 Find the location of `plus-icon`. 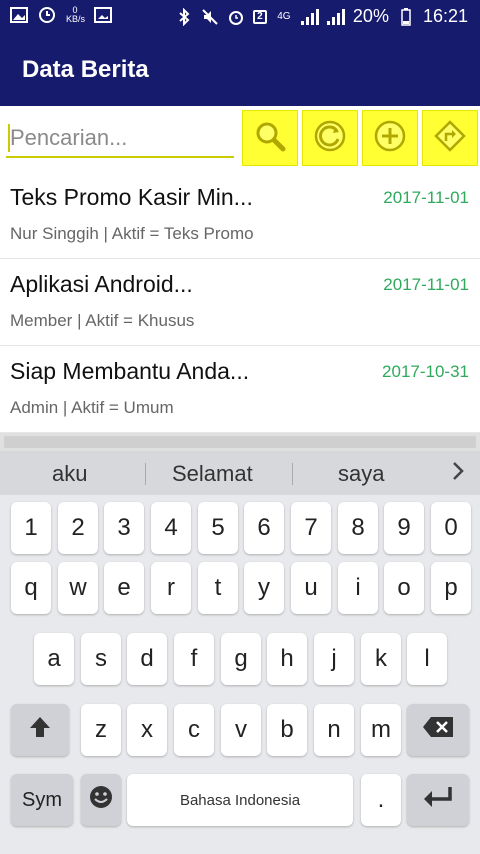

plus-icon is located at coordinates (390, 138).